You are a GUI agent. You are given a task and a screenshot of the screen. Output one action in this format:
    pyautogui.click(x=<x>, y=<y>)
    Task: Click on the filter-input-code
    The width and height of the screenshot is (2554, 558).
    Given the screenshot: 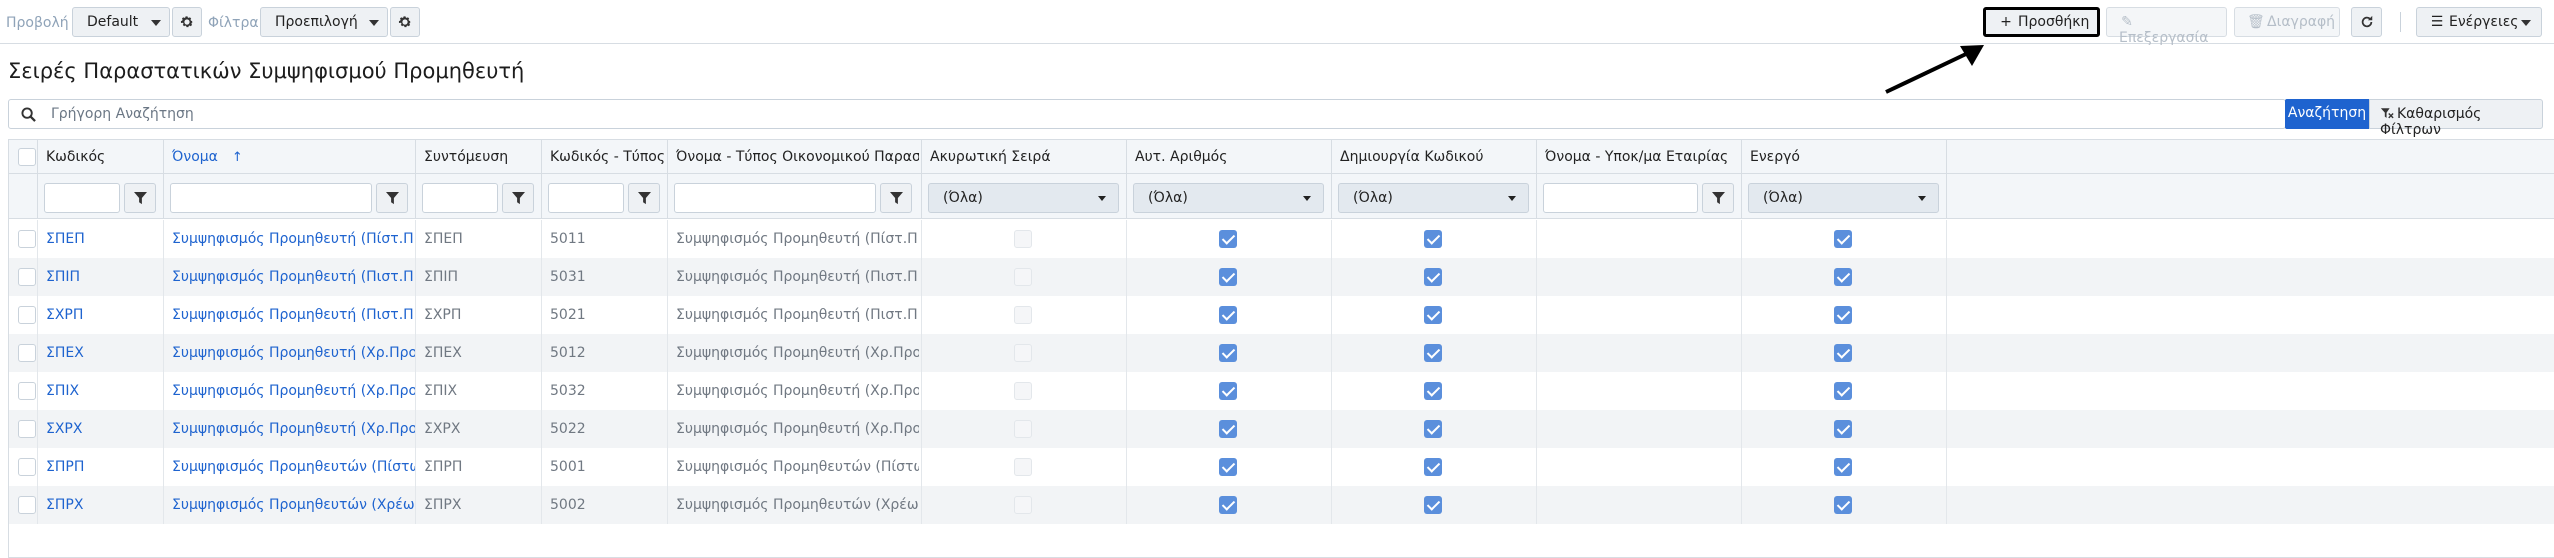 What is the action you would take?
    pyautogui.click(x=82, y=198)
    